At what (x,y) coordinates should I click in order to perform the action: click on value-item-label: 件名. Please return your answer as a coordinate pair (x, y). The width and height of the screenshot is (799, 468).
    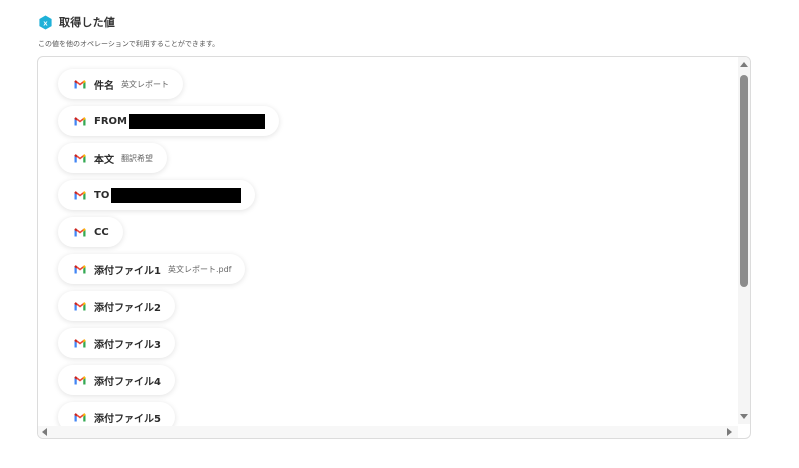
    Looking at the image, I should click on (104, 86).